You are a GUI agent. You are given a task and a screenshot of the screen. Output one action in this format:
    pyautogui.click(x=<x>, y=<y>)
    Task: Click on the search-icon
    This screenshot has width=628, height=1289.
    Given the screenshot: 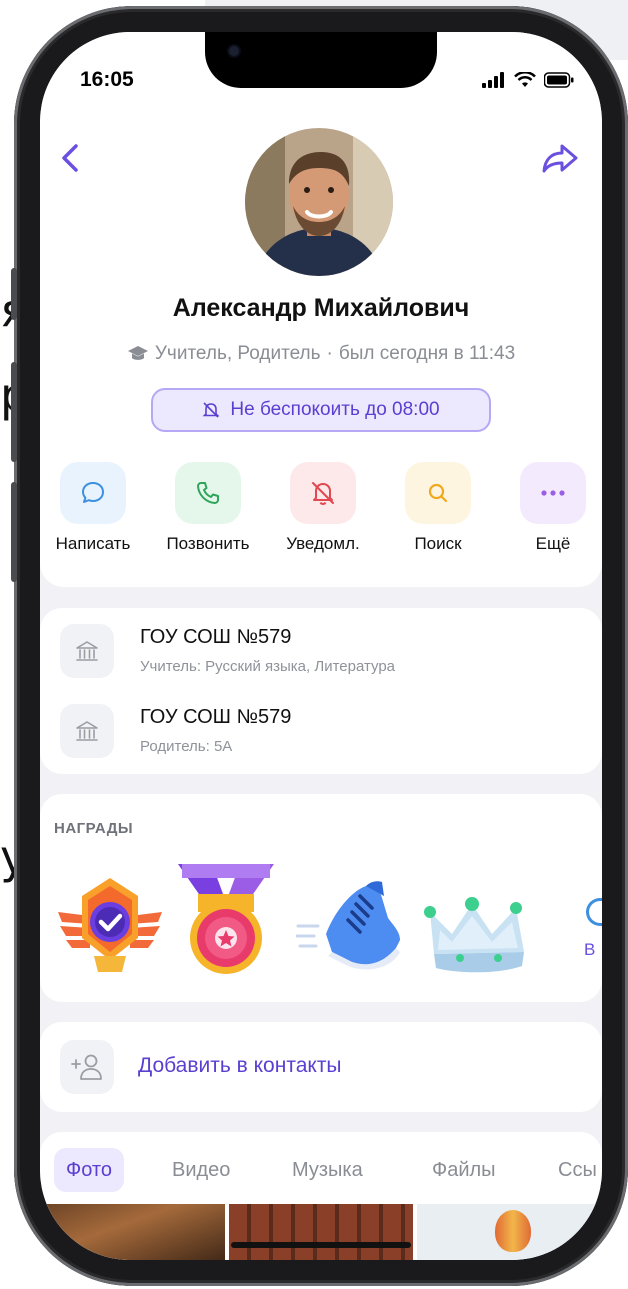 What is the action you would take?
    pyautogui.click(x=438, y=493)
    